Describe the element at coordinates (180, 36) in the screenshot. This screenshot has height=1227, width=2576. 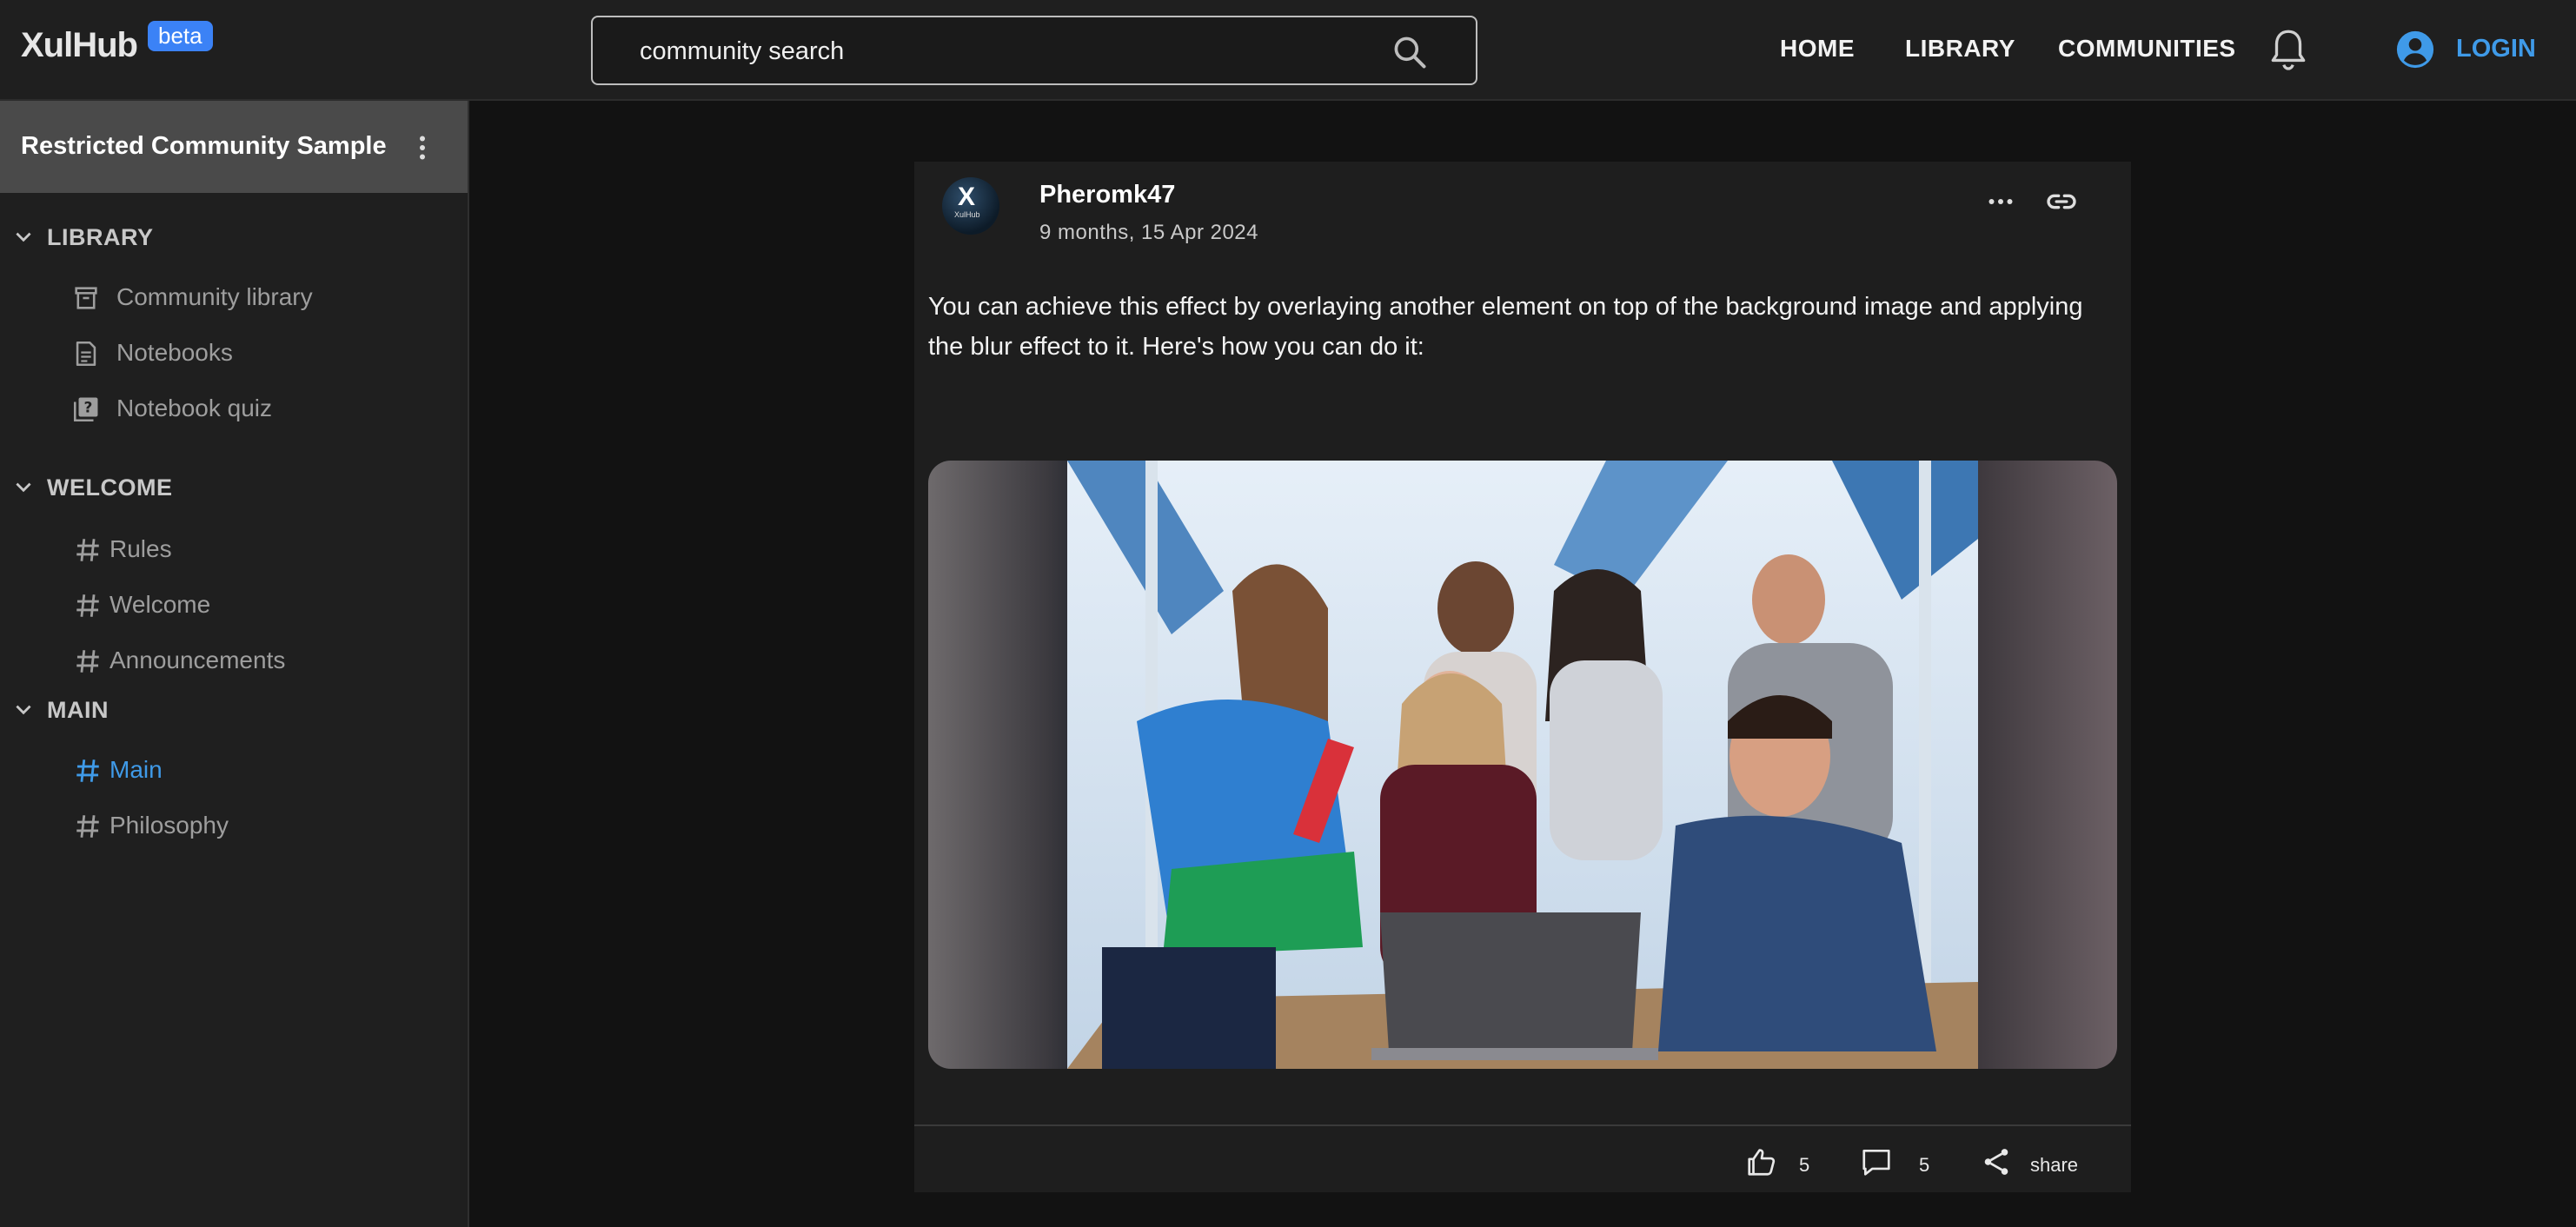
I see `beta-badge: beta` at that location.